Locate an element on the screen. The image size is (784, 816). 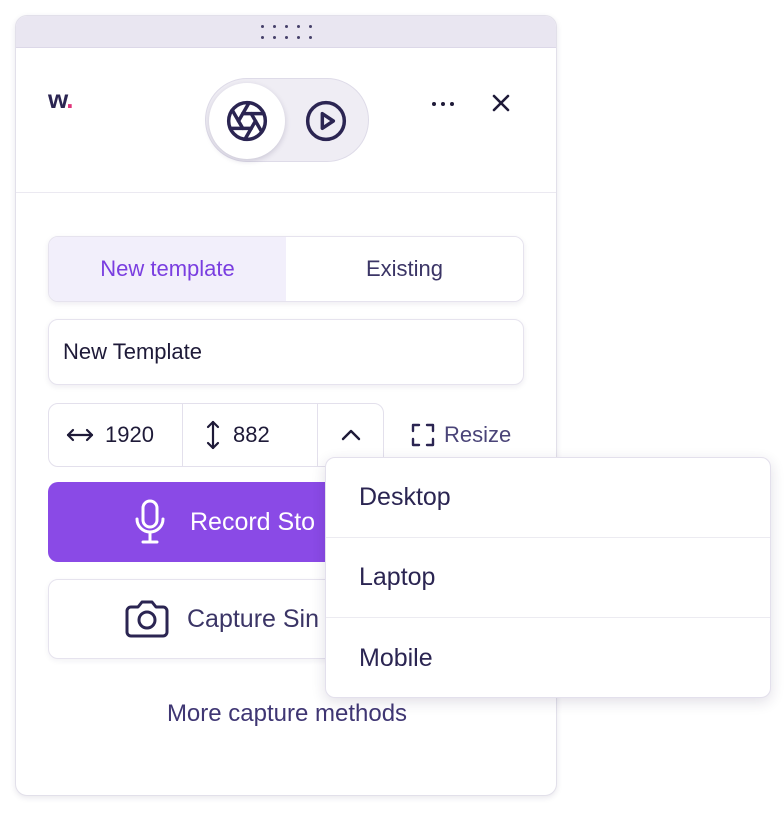
video-mode-button is located at coordinates (326, 121).